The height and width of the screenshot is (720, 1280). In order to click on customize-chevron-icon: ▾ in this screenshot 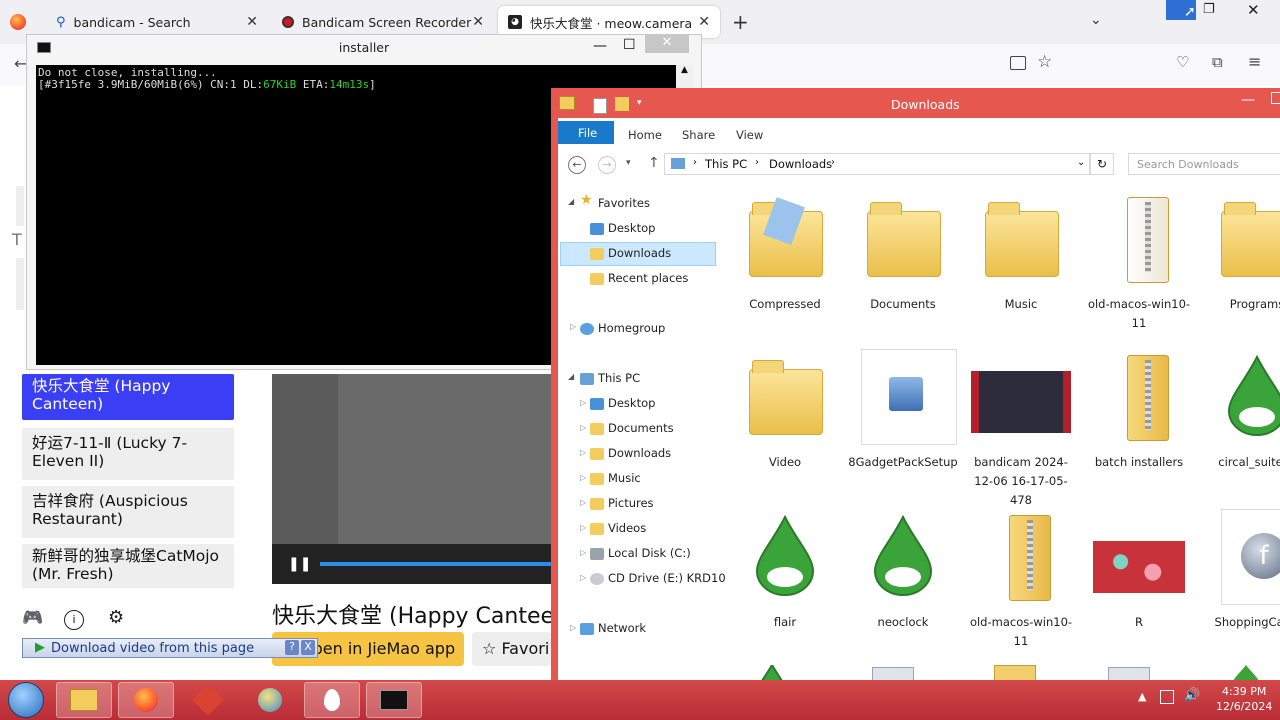, I will do `click(639, 103)`.